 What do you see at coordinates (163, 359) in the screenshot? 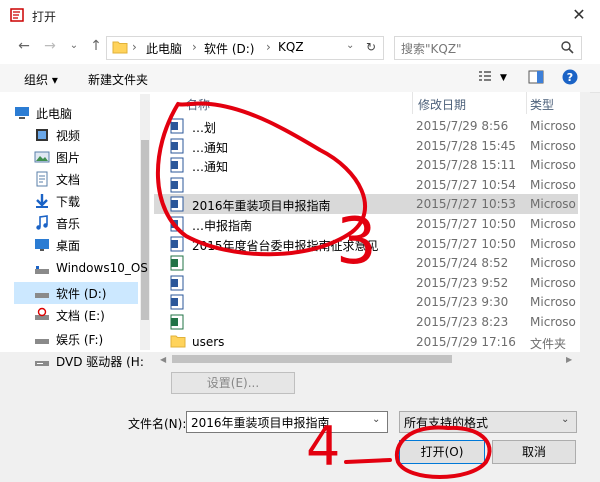
I see `scroll-left-icon: ◀` at bounding box center [163, 359].